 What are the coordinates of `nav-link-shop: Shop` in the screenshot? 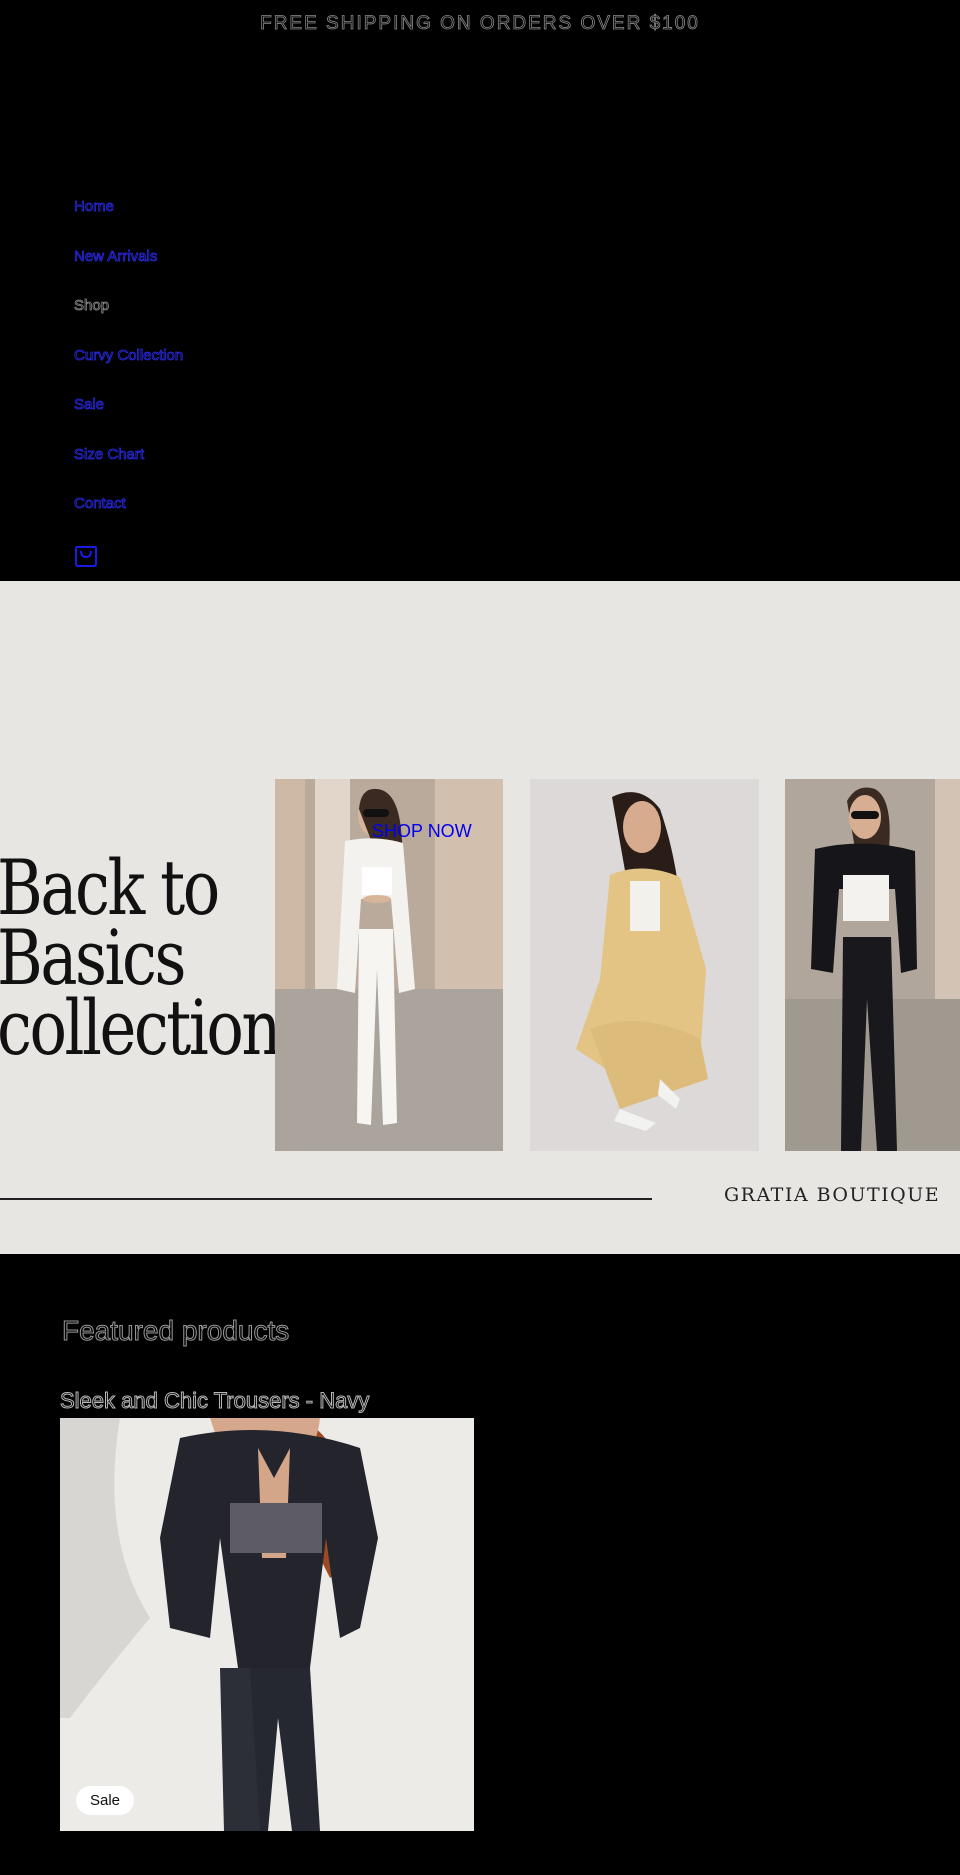 It's located at (92, 306).